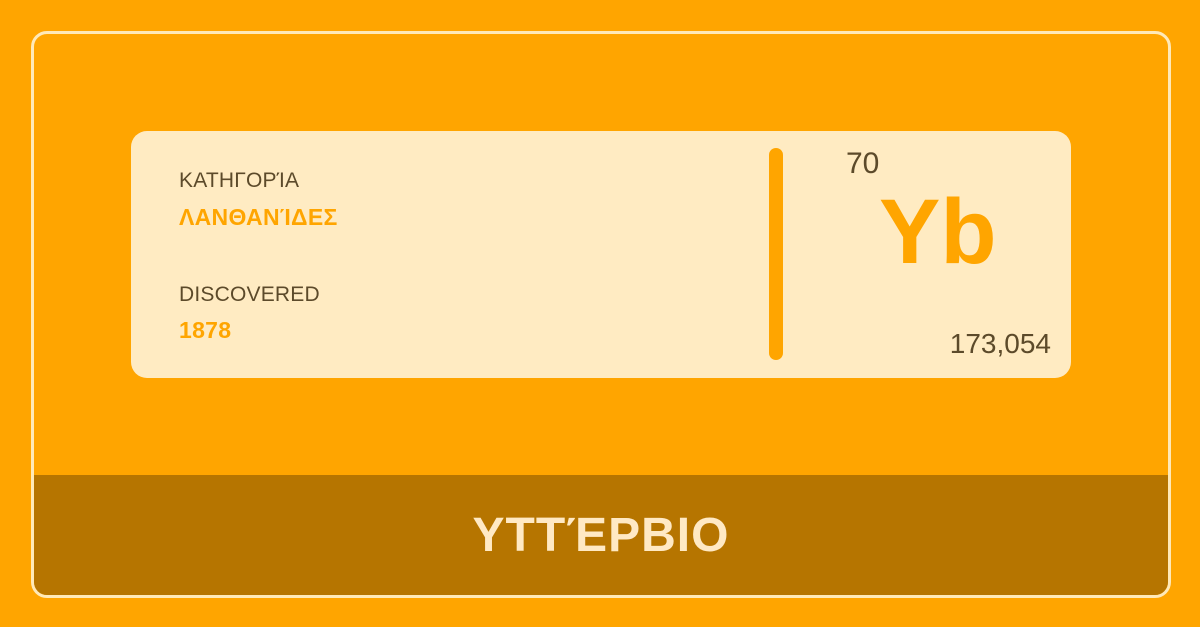 This screenshot has width=1200, height=627. I want to click on category-value: ΛΑΝΘΑΝΊΔΕΣ, so click(258, 217).